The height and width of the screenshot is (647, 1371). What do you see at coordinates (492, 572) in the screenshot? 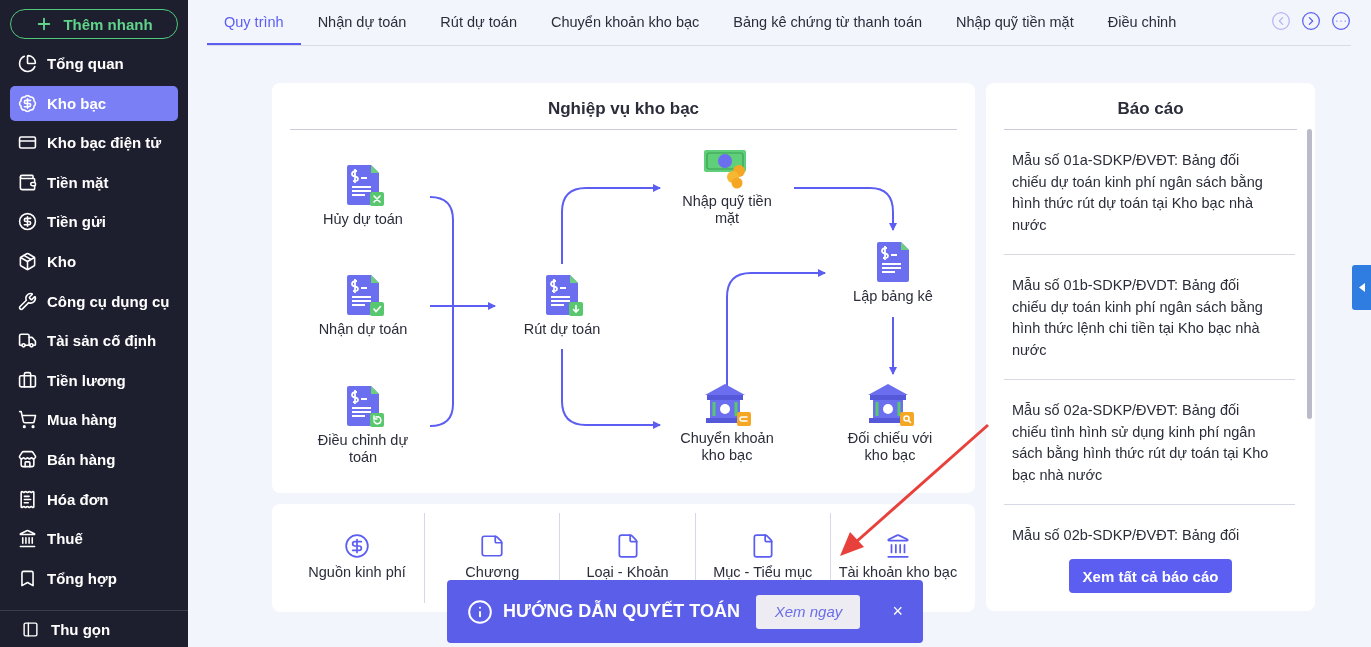
I see `category-label: Chương` at bounding box center [492, 572].